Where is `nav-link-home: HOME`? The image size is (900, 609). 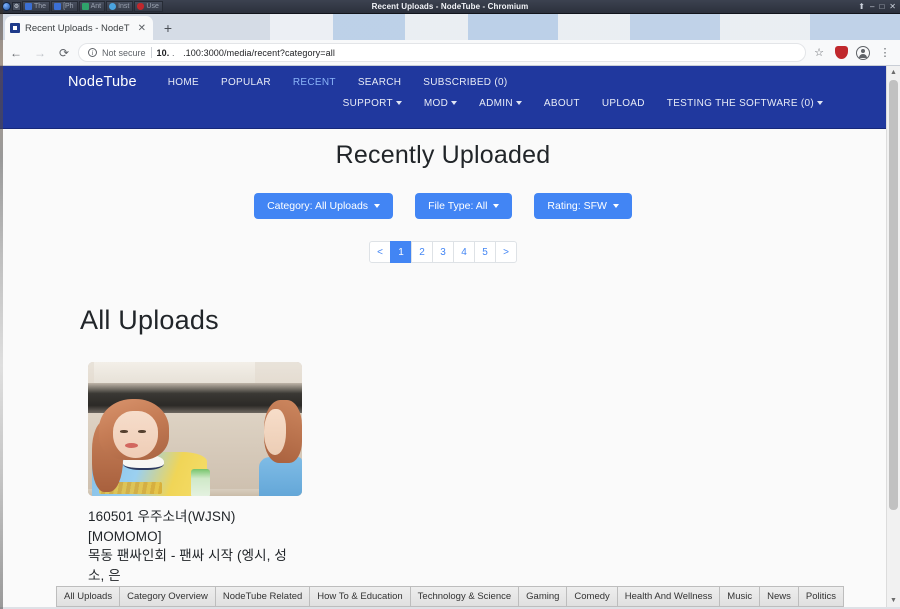 nav-link-home: HOME is located at coordinates (183, 82).